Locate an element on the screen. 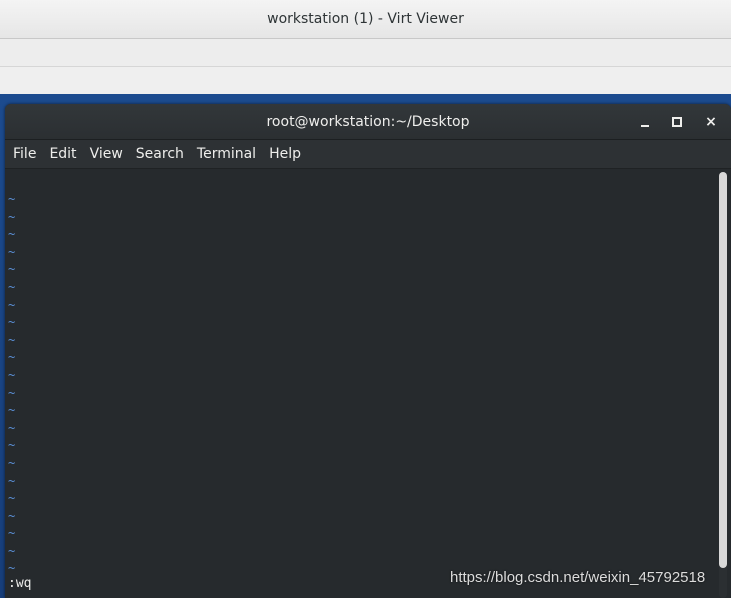 This screenshot has height=598, width=731. virt-viewer-title: workstation (1) - Virt Viewer is located at coordinates (365, 19).